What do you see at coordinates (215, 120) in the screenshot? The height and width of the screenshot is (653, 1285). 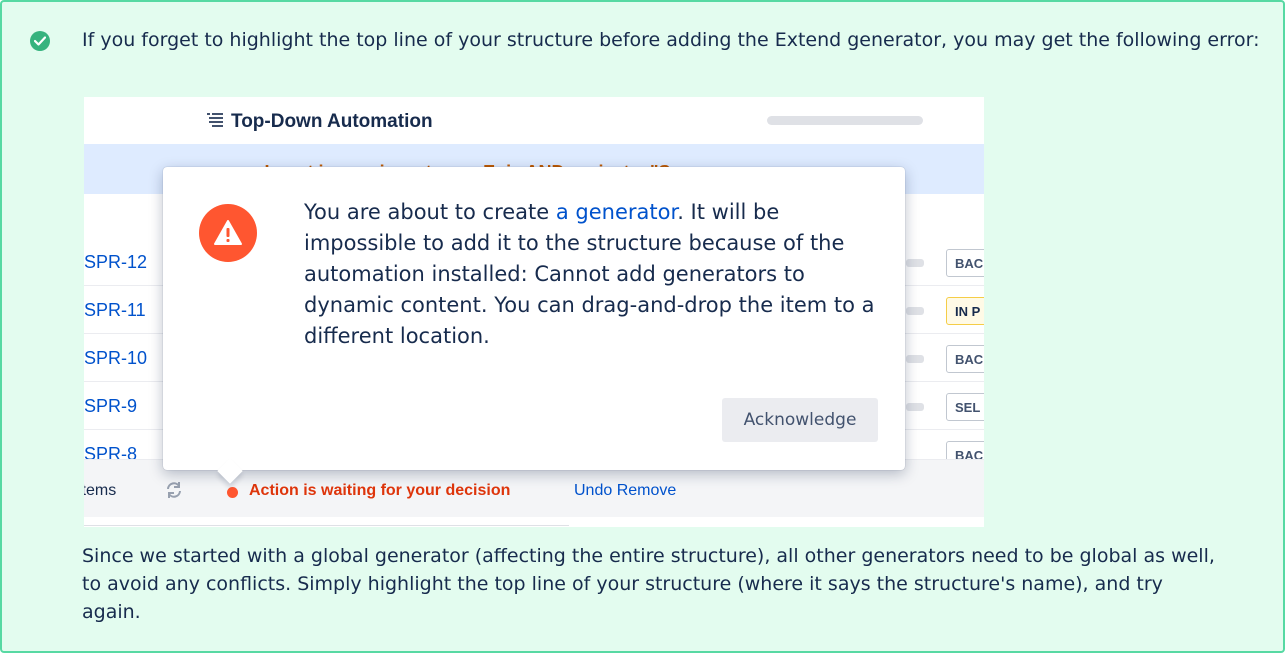 I see `structure-icon` at bounding box center [215, 120].